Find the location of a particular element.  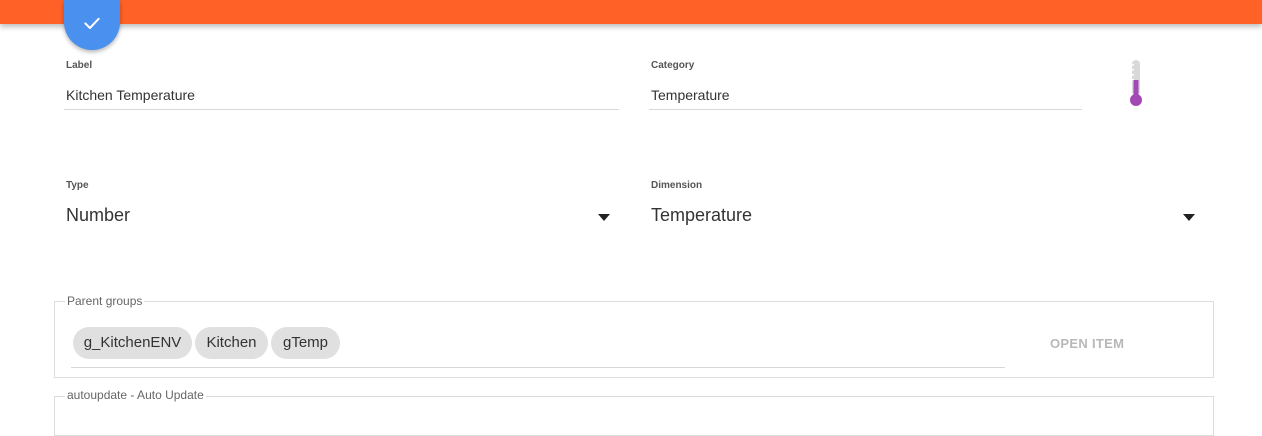

type-field-title: Type is located at coordinates (77, 185).